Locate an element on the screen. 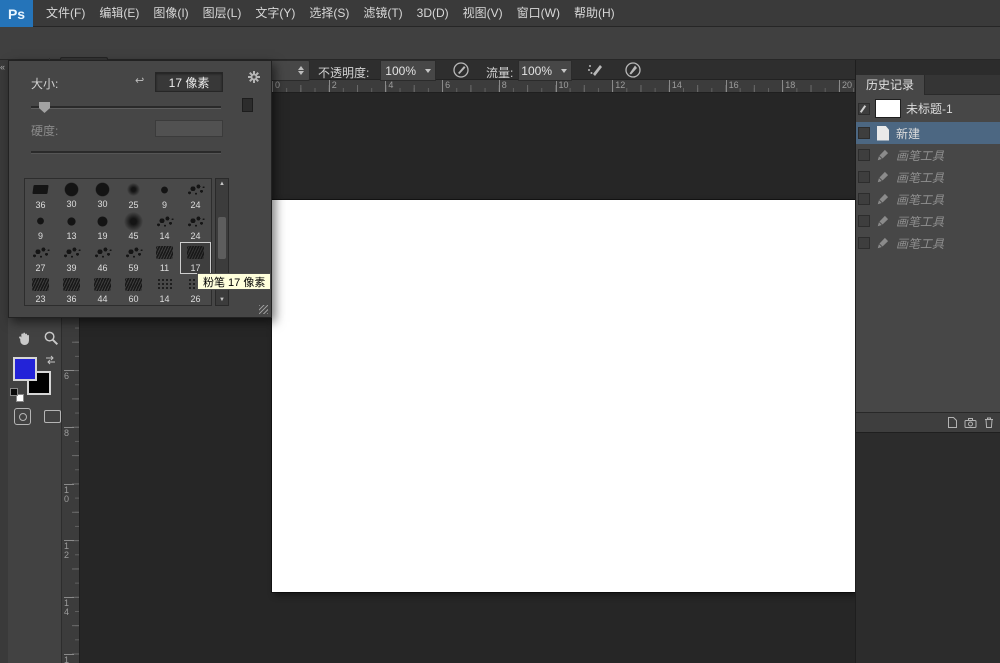 This screenshot has width=1000, height=663. app-logo: Ps is located at coordinates (16, 13).